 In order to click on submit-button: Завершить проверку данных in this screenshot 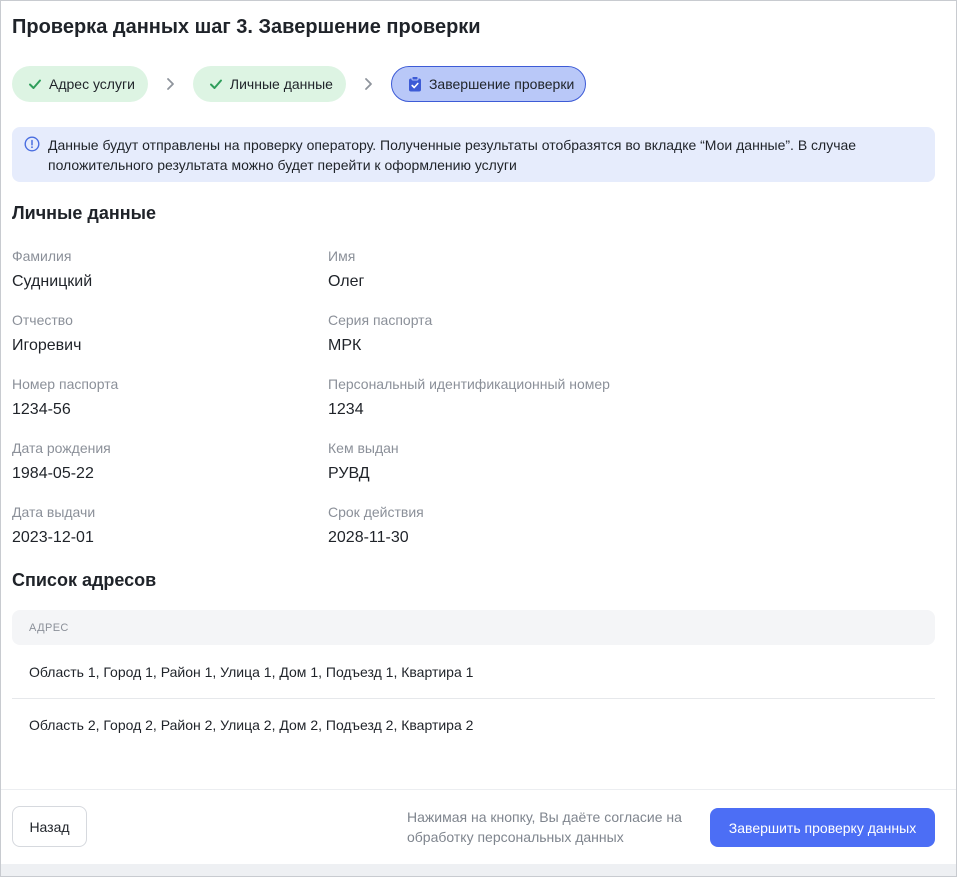, I will do `click(822, 827)`.